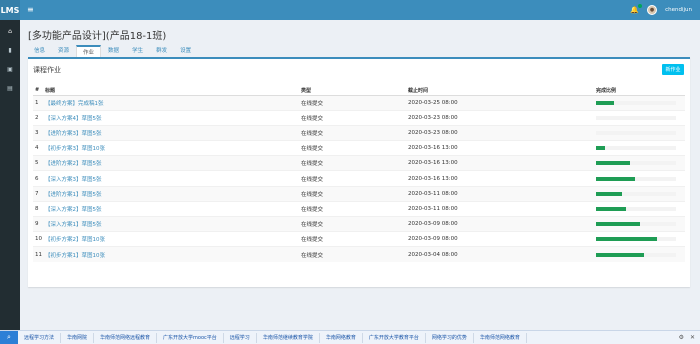 Image resolution: width=700 pixels, height=344 pixels. I want to click on row-number: 9, so click(39, 223).